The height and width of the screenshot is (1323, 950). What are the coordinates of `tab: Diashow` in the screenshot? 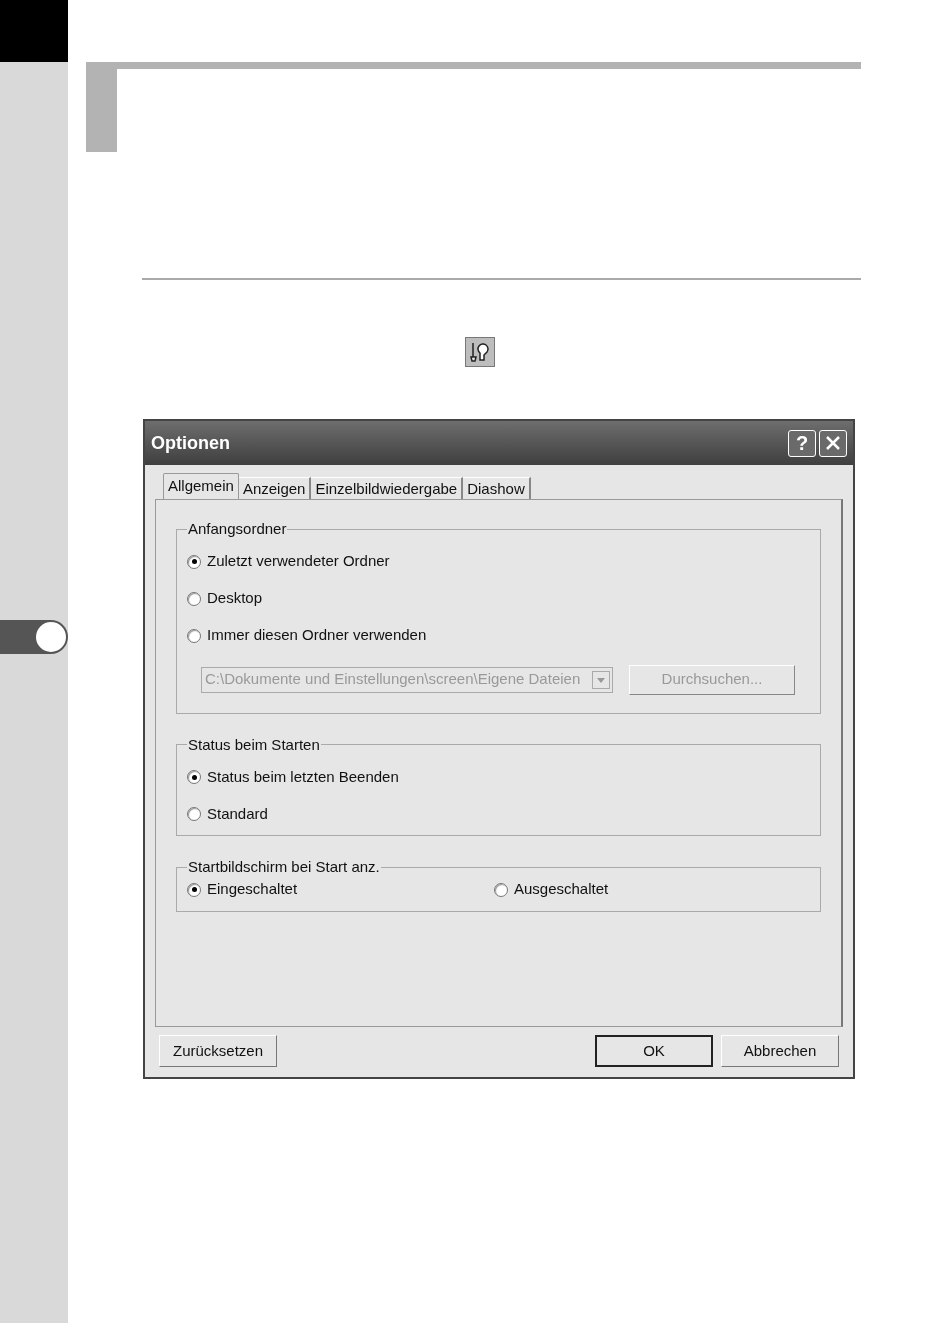 It's located at (497, 488).